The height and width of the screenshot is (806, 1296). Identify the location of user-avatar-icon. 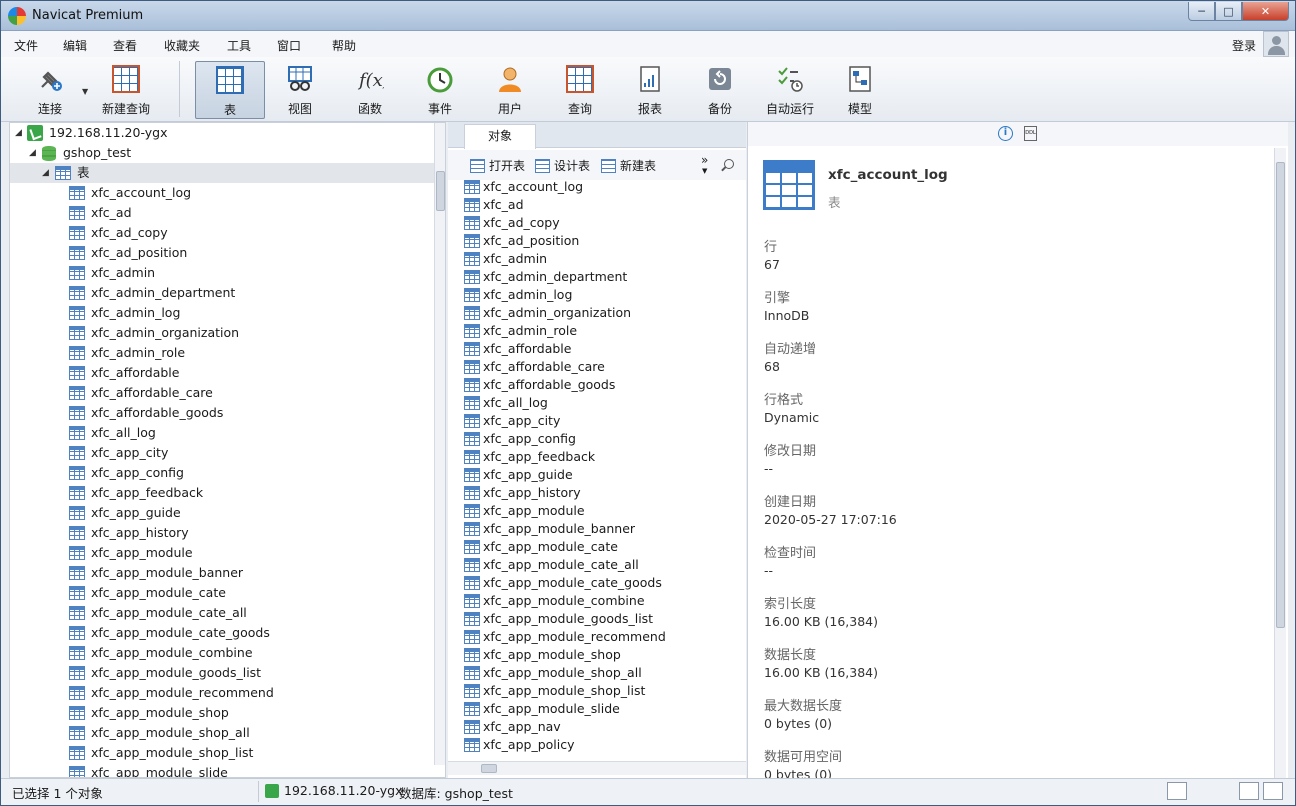
(1276, 44).